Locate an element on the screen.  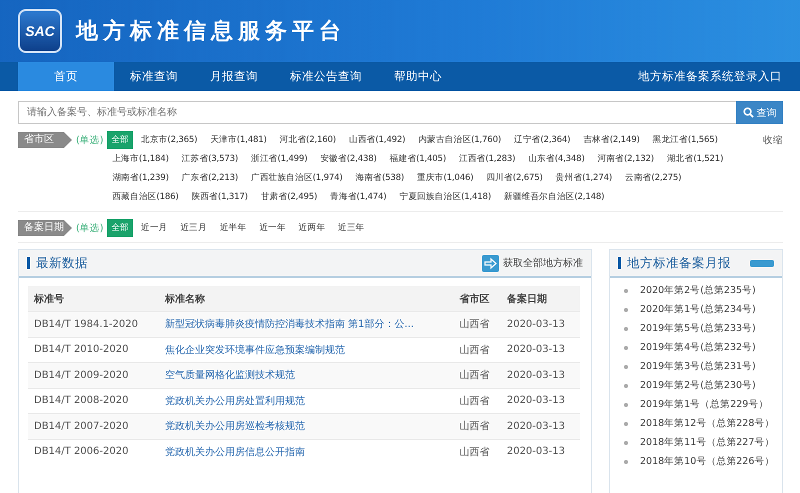
filter-option: 近一月 is located at coordinates (154, 228).